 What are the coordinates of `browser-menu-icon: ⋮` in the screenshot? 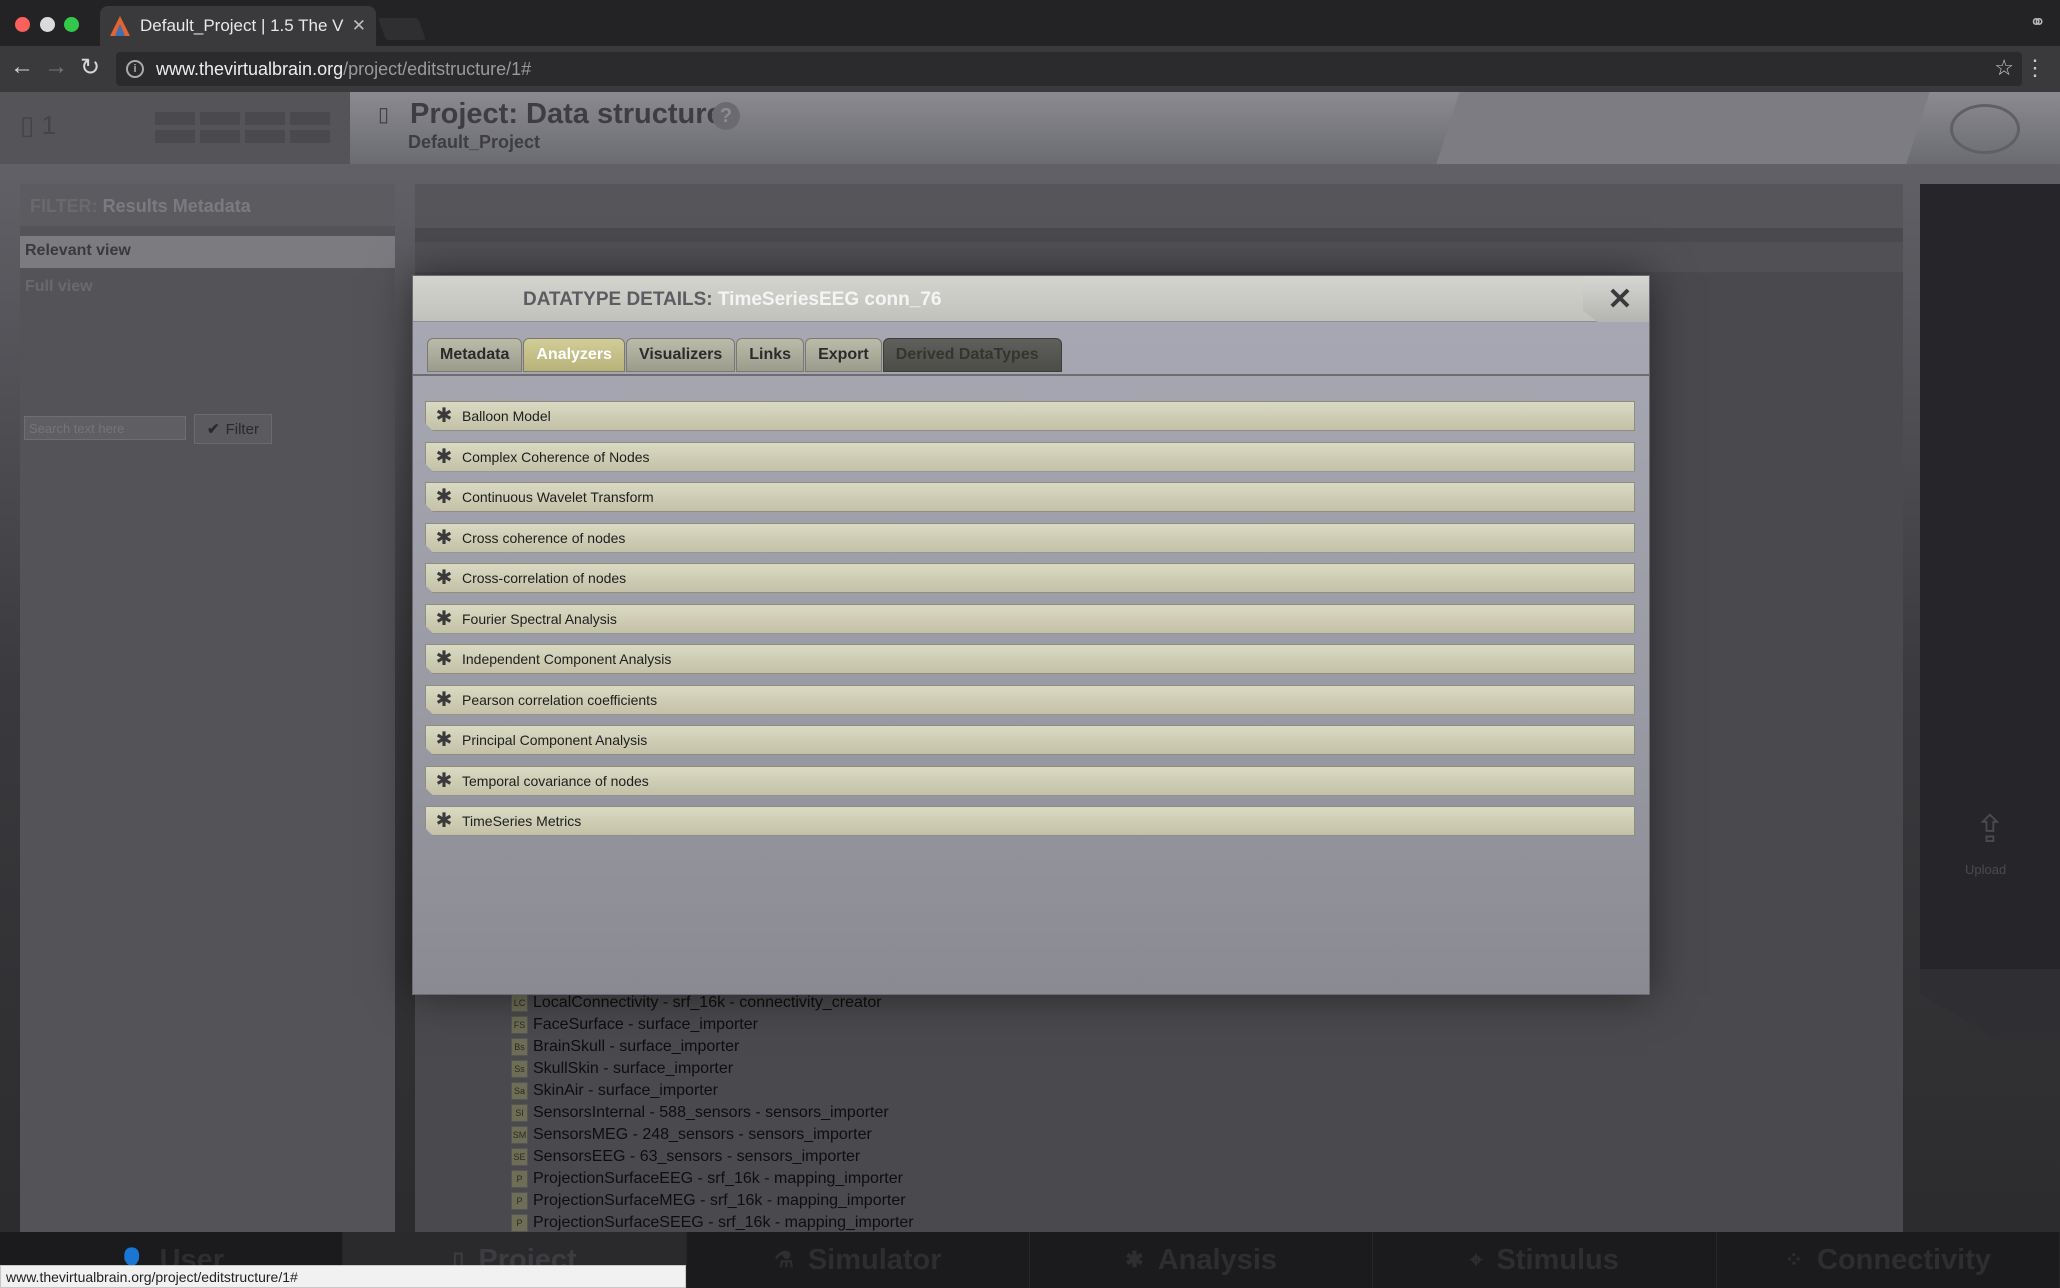 It's located at (2035, 68).